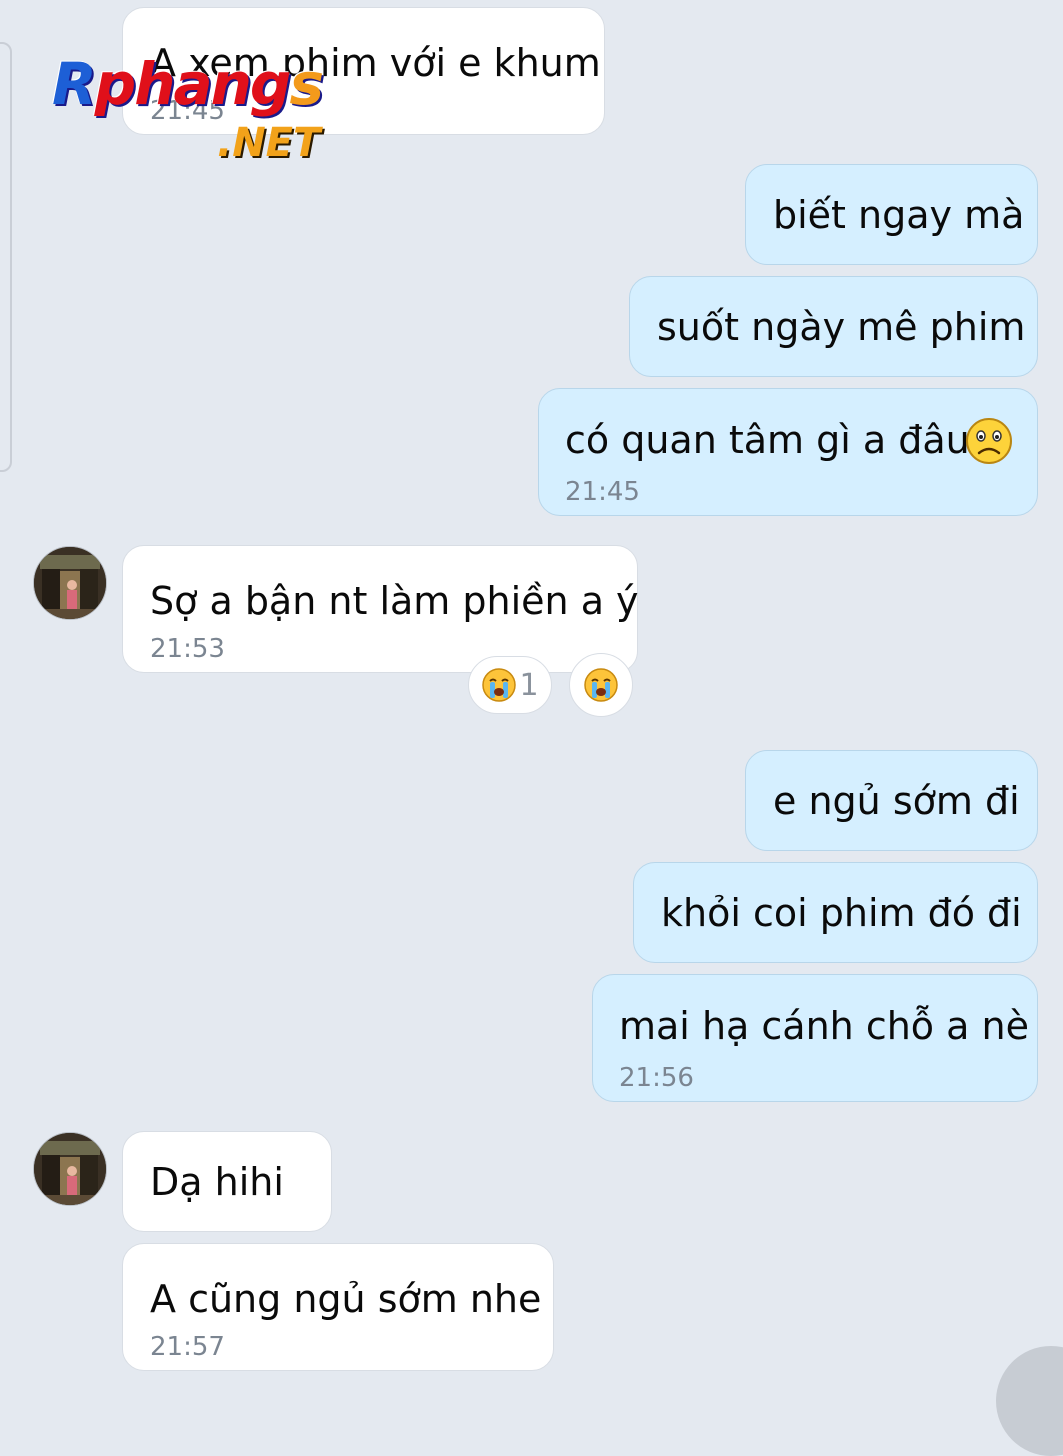 The image size is (1063, 1456). What do you see at coordinates (989, 441) in the screenshot?
I see `sad-face-icon` at bounding box center [989, 441].